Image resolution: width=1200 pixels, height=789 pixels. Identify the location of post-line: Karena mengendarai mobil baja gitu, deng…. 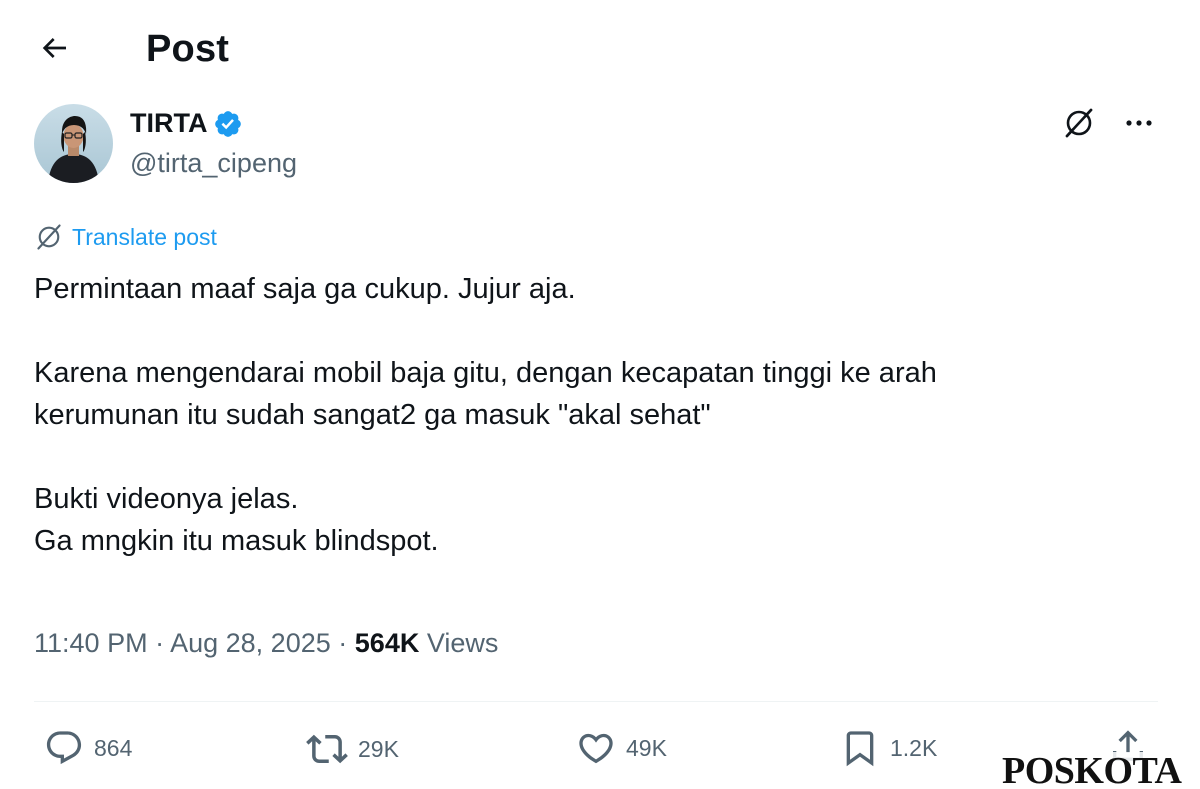
(485, 373).